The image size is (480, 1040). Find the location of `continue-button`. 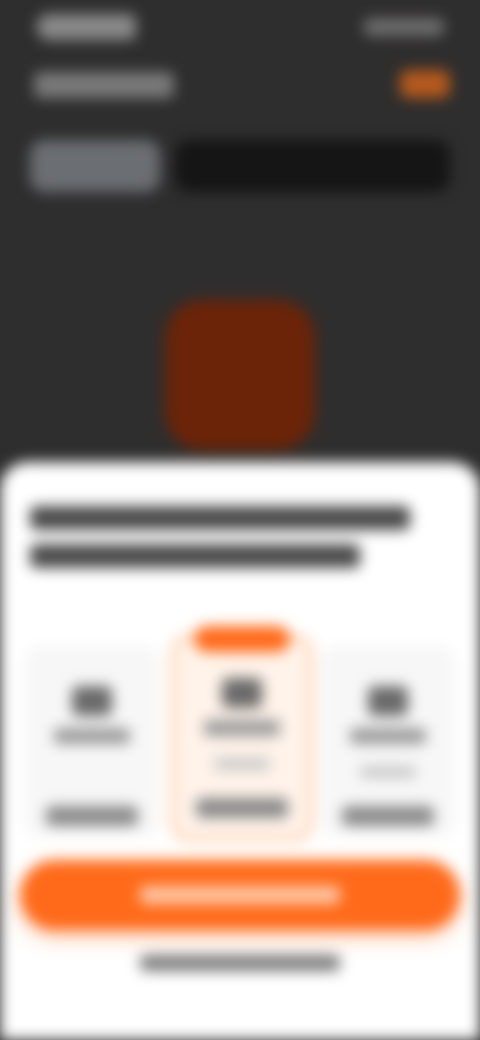

continue-button is located at coordinates (240, 895).